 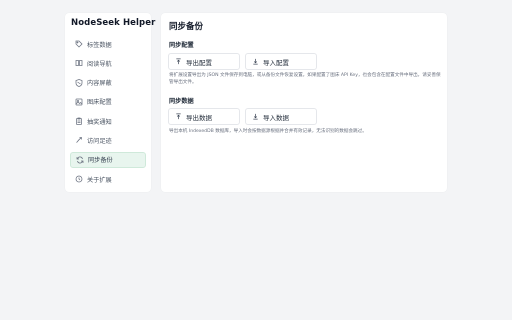 I want to click on sidebar-item-label: 内容屏蔽, so click(x=99, y=84).